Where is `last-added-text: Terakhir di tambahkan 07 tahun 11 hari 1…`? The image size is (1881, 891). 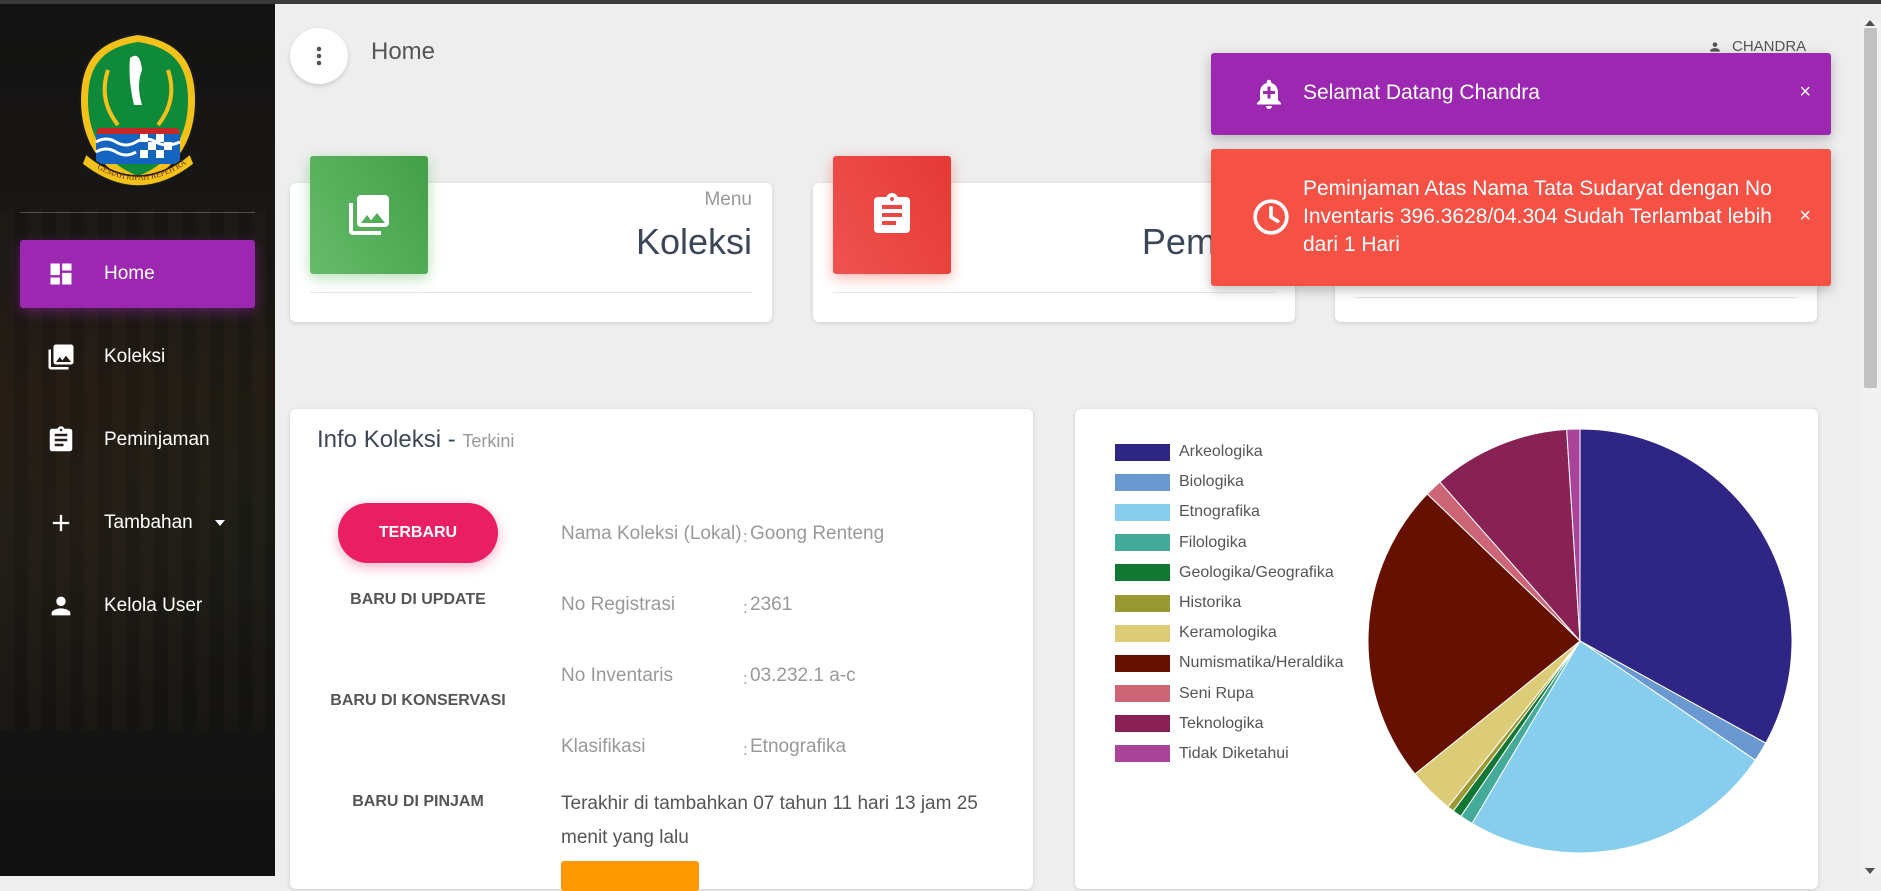
last-added-text: Terakhir di tambahkan 07 tahun 11 hari 1… is located at coordinates (769, 820).